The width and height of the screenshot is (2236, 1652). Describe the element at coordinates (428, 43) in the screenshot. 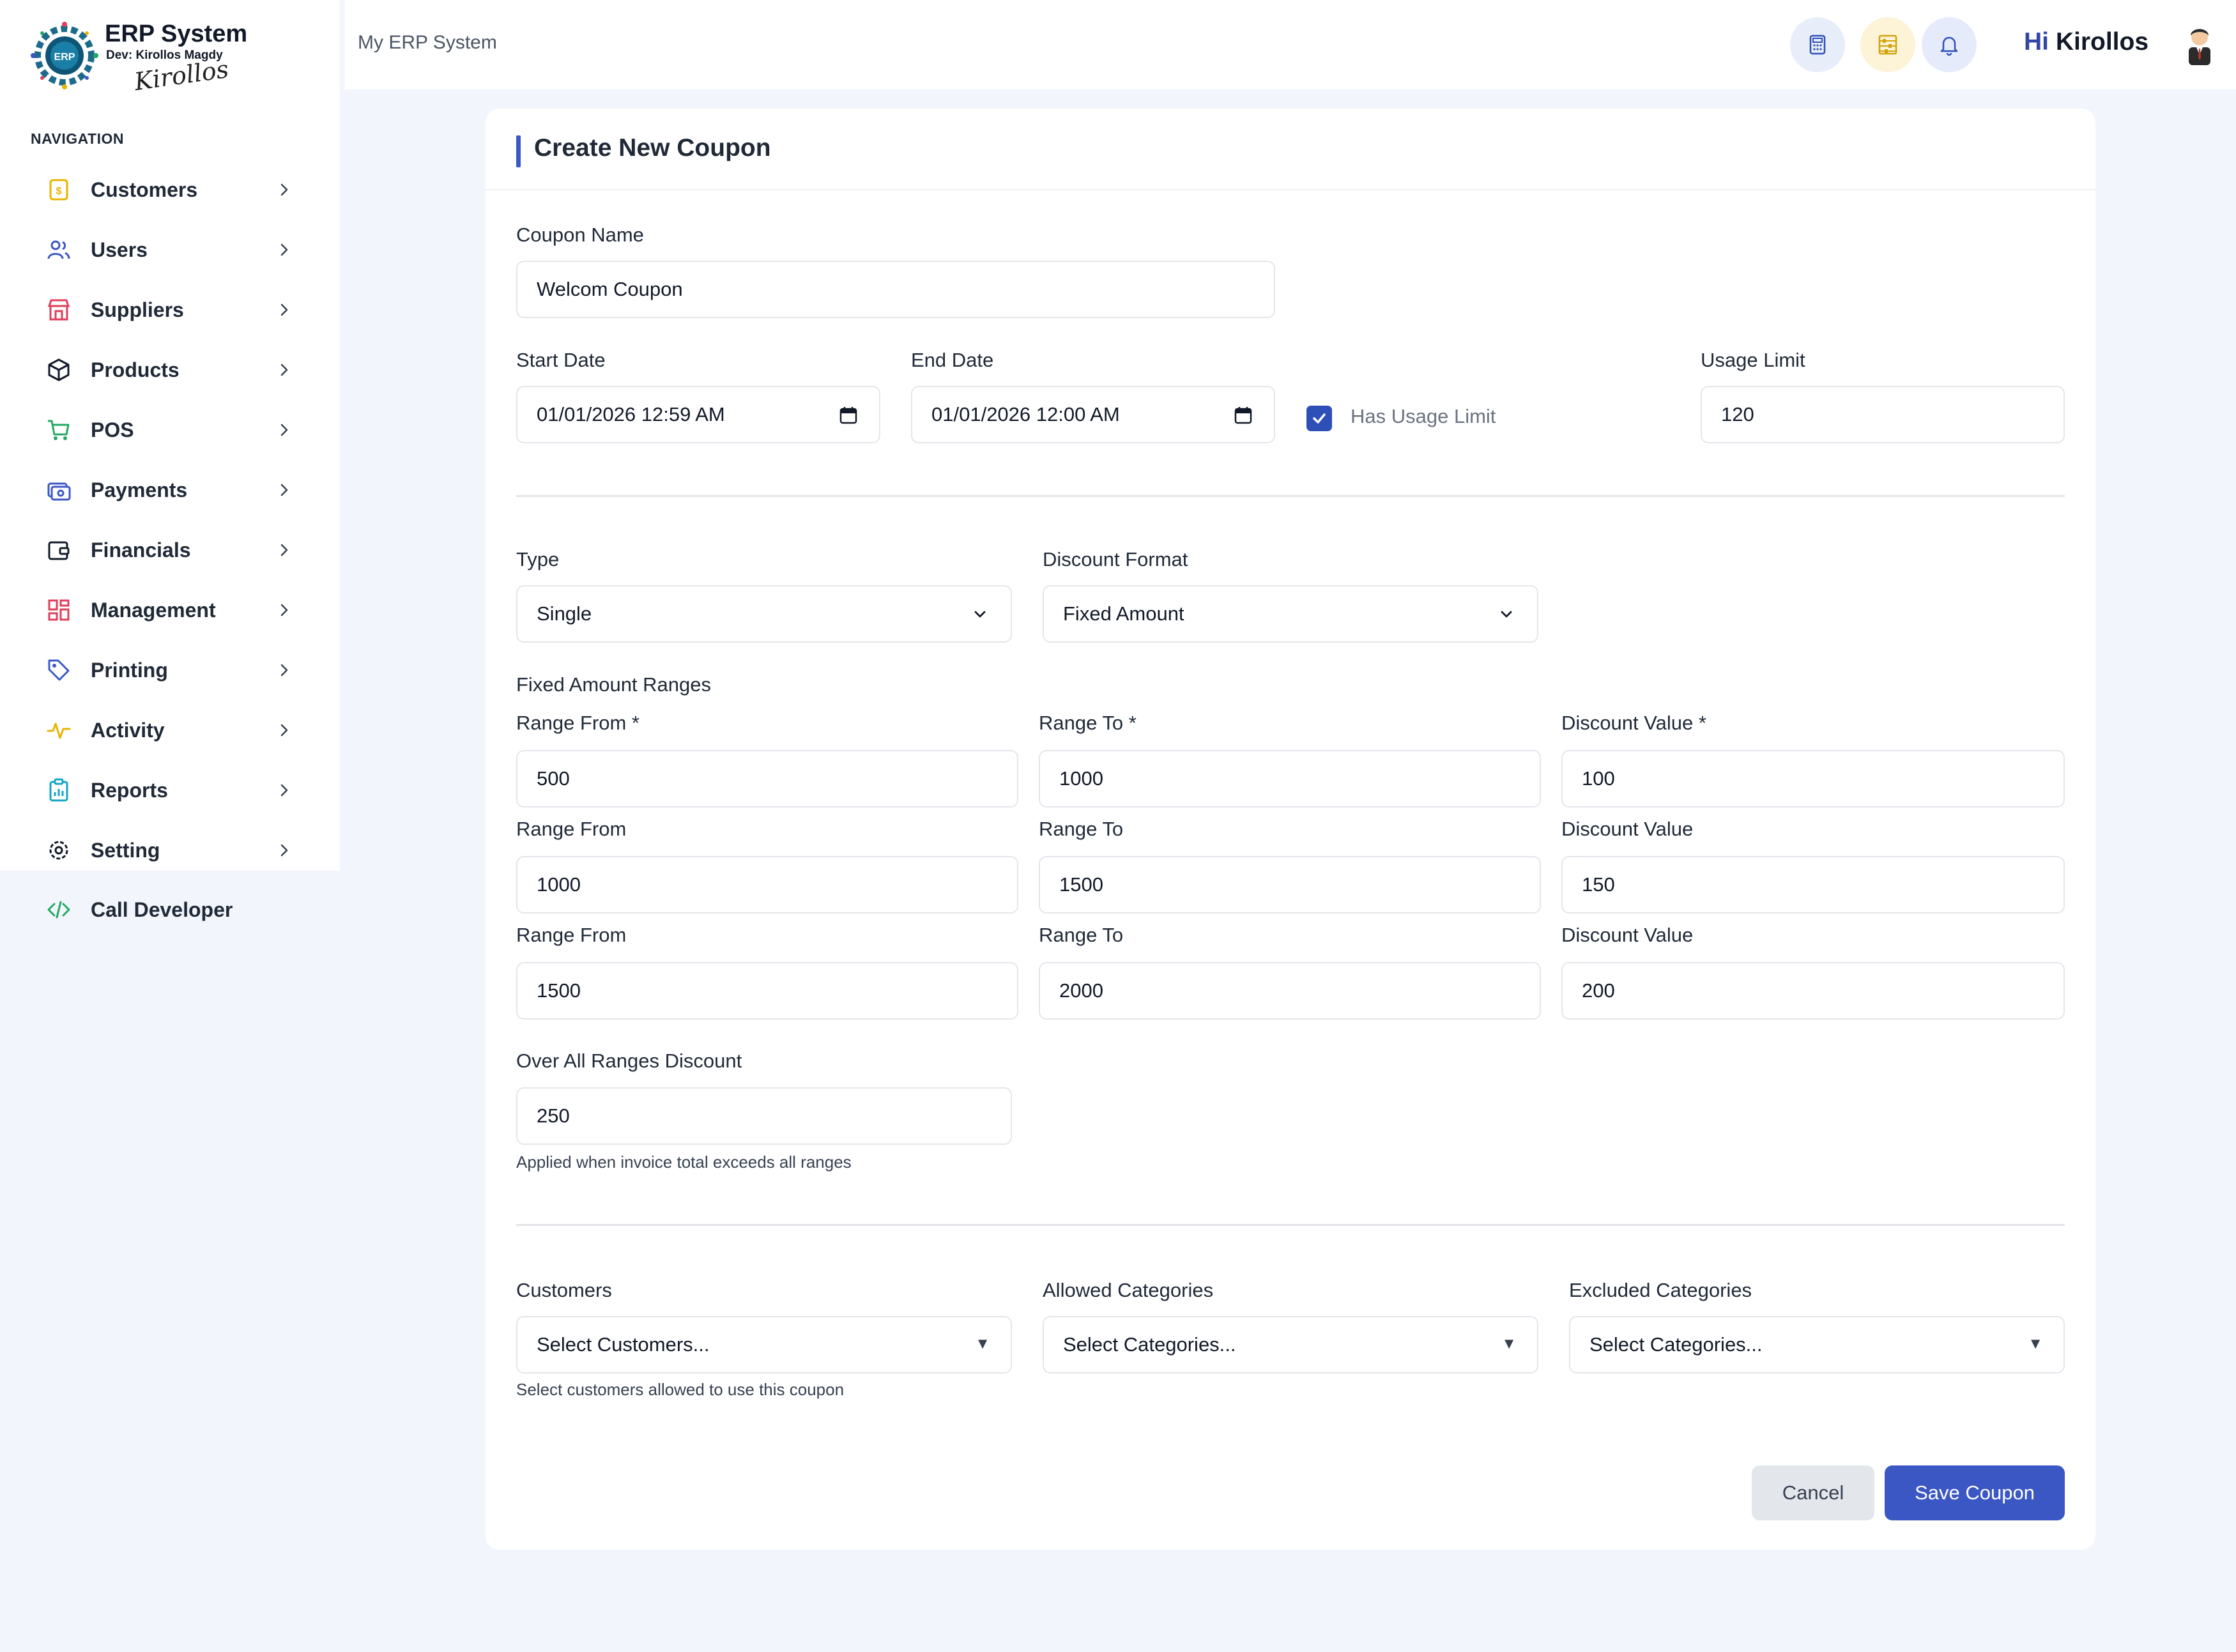

I see `breadcrumb: My ERP System` at that location.